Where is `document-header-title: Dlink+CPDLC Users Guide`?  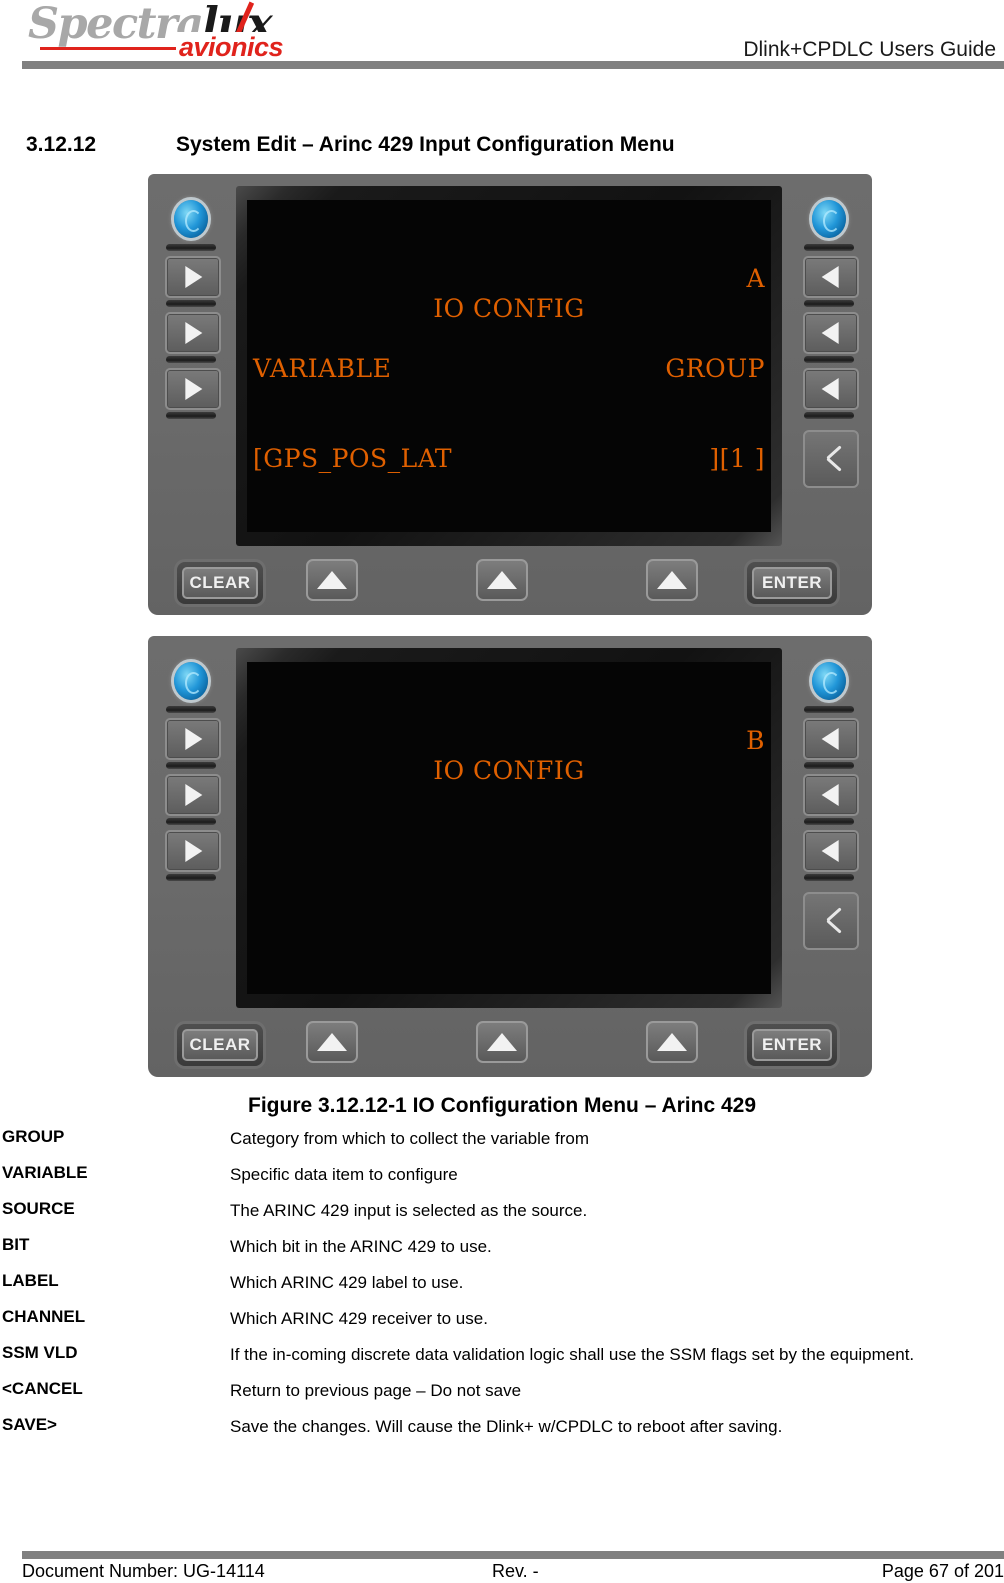
document-header-title: Dlink+CPDLC Users Guide is located at coordinates (869, 49).